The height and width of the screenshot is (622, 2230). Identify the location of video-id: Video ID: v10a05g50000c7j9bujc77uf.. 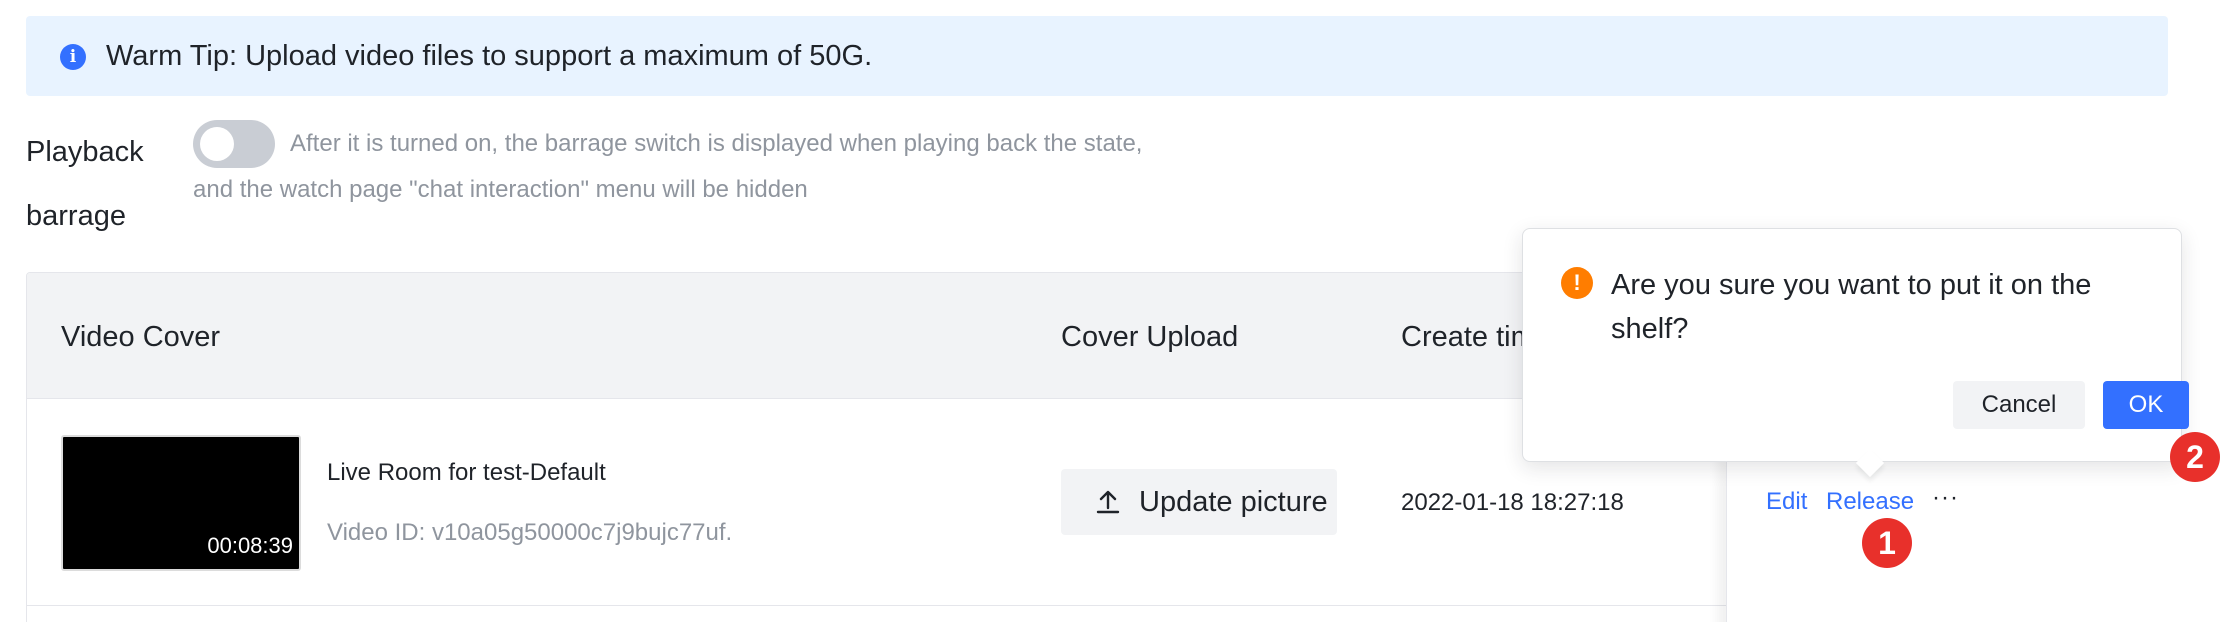
(530, 532).